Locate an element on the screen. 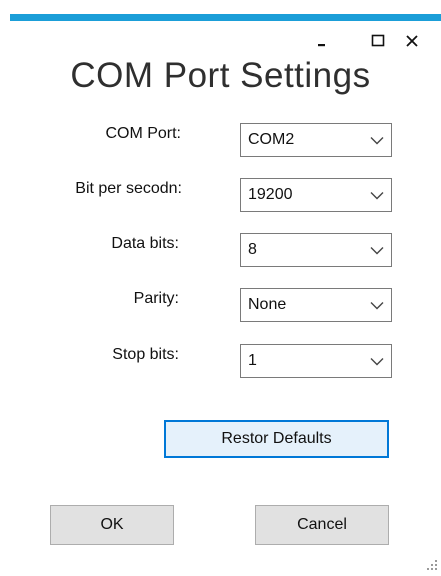  com-port-value: COM2 is located at coordinates (271, 139).